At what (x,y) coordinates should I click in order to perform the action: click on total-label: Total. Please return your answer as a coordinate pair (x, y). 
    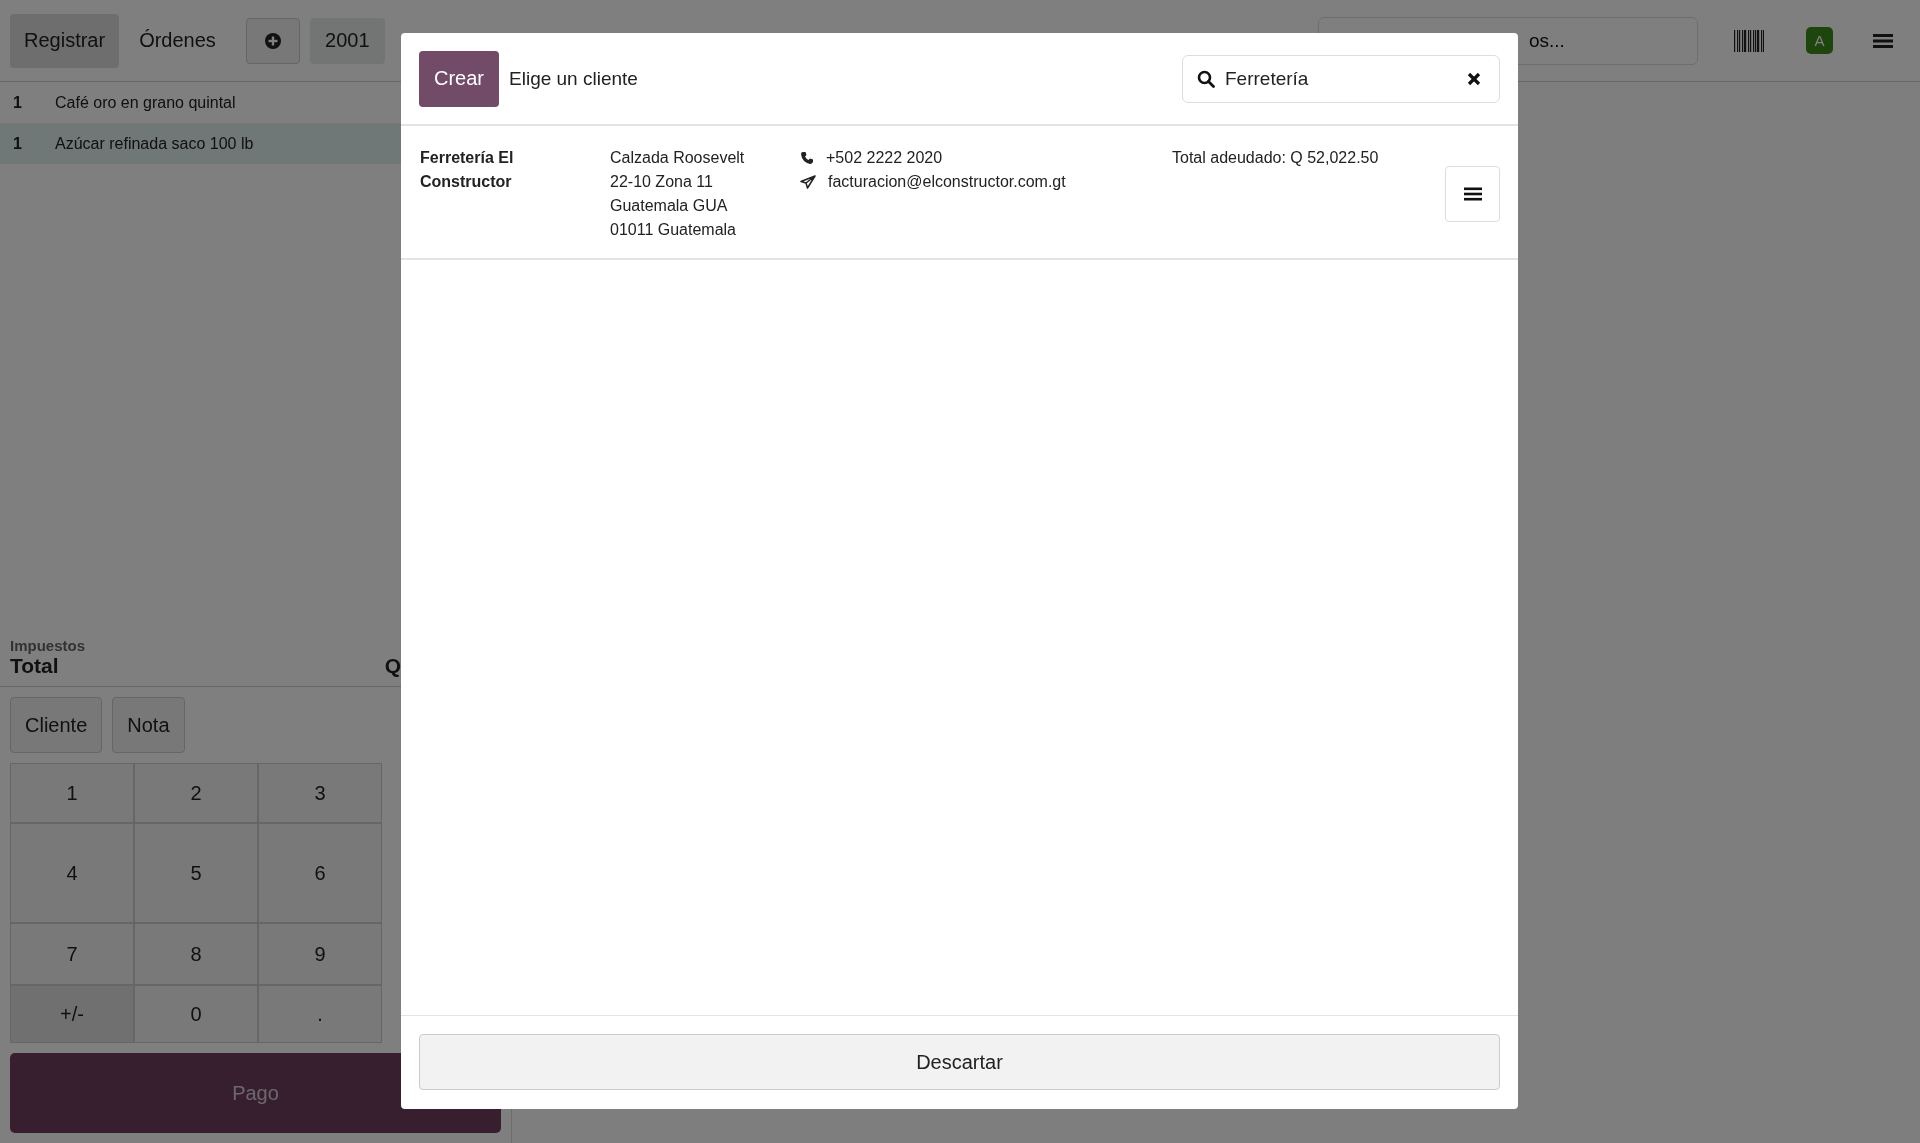
    Looking at the image, I should click on (34, 666).